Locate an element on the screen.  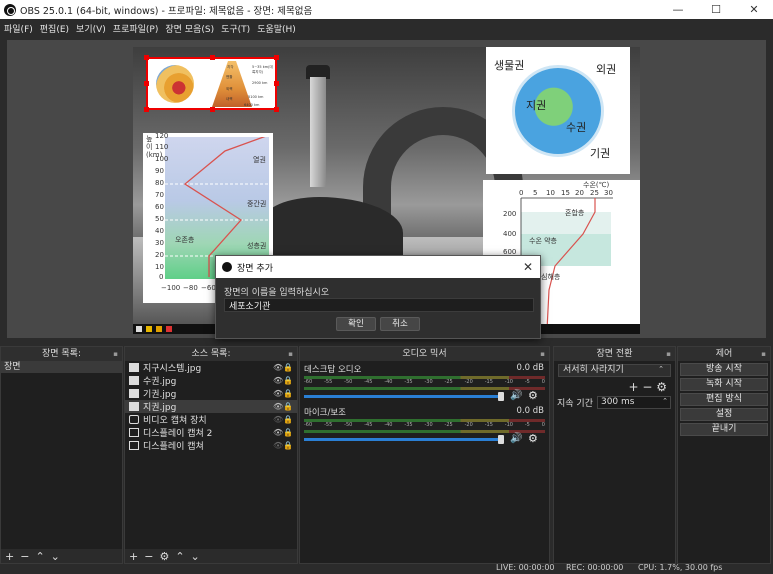
source-item: 지구시스템.jpg 👁 🔒 is located at coordinates (211, 367).